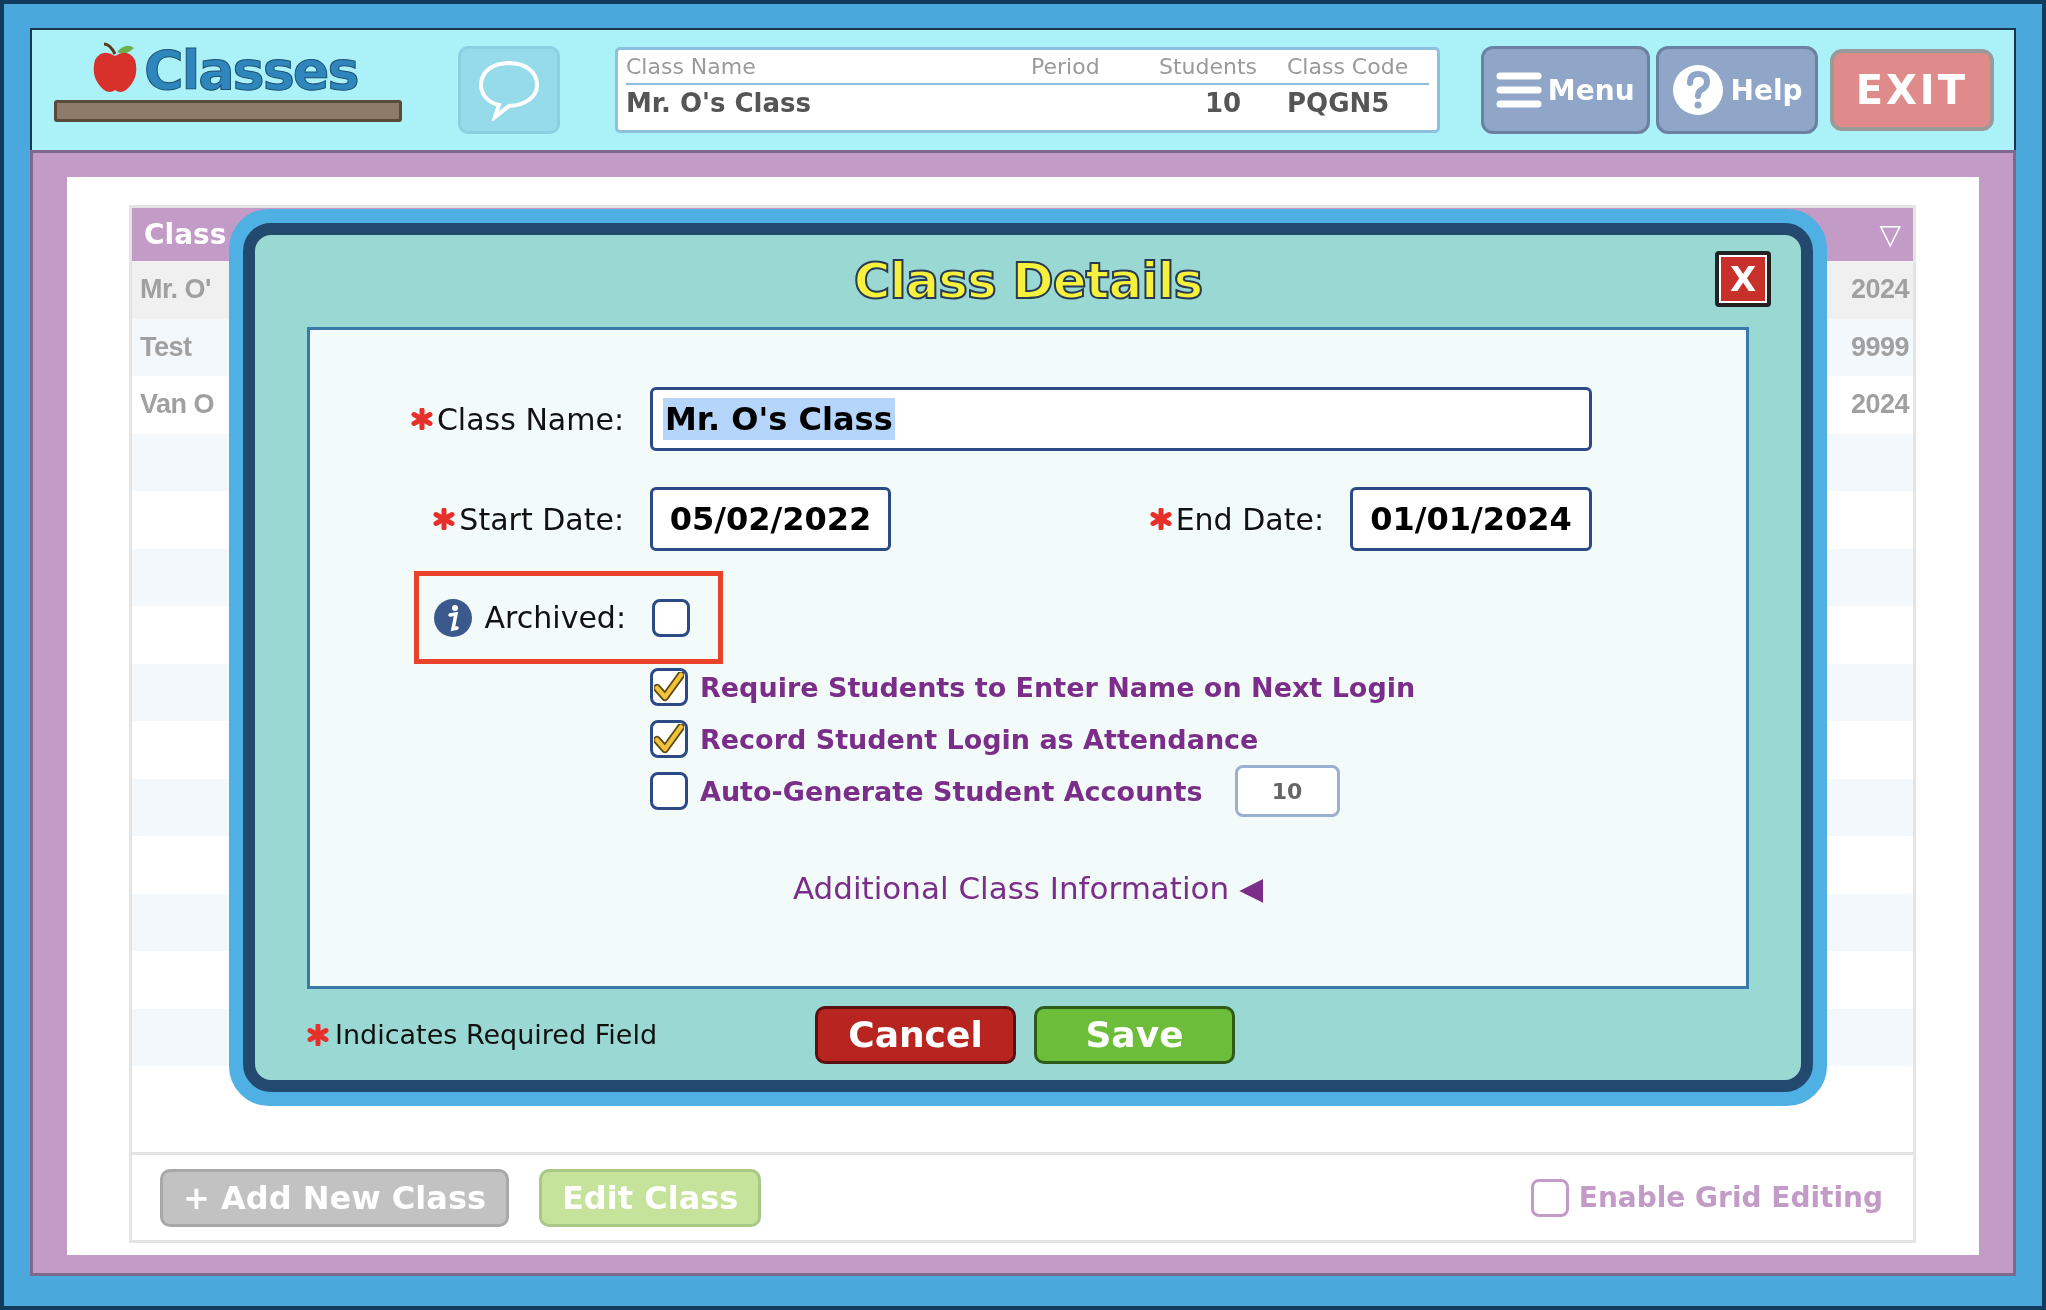 Image resolution: width=2046 pixels, height=1310 pixels. I want to click on table-cell: Test, so click(166, 347).